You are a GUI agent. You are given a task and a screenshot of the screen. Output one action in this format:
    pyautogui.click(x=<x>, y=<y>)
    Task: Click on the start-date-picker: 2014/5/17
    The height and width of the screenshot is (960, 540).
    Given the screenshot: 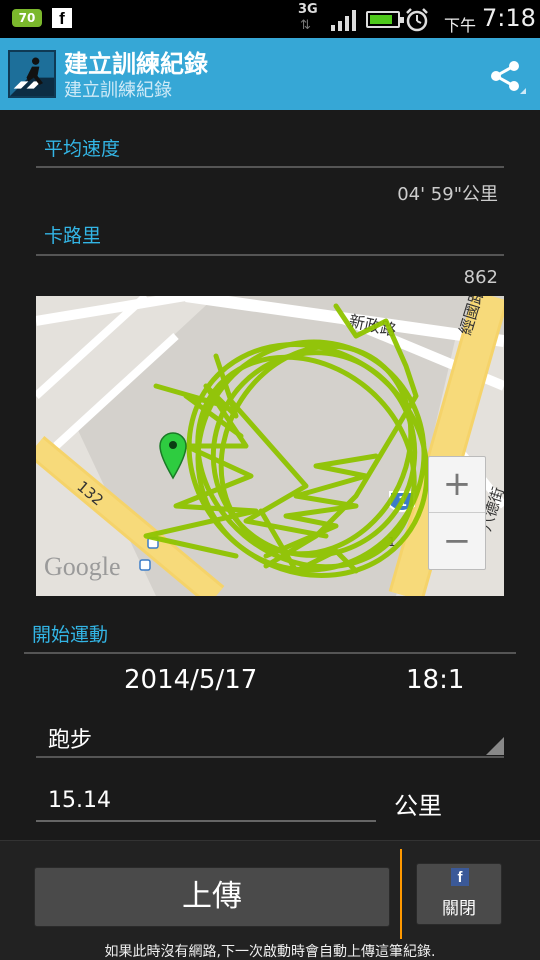 What is the action you would take?
    pyautogui.click(x=190, y=680)
    